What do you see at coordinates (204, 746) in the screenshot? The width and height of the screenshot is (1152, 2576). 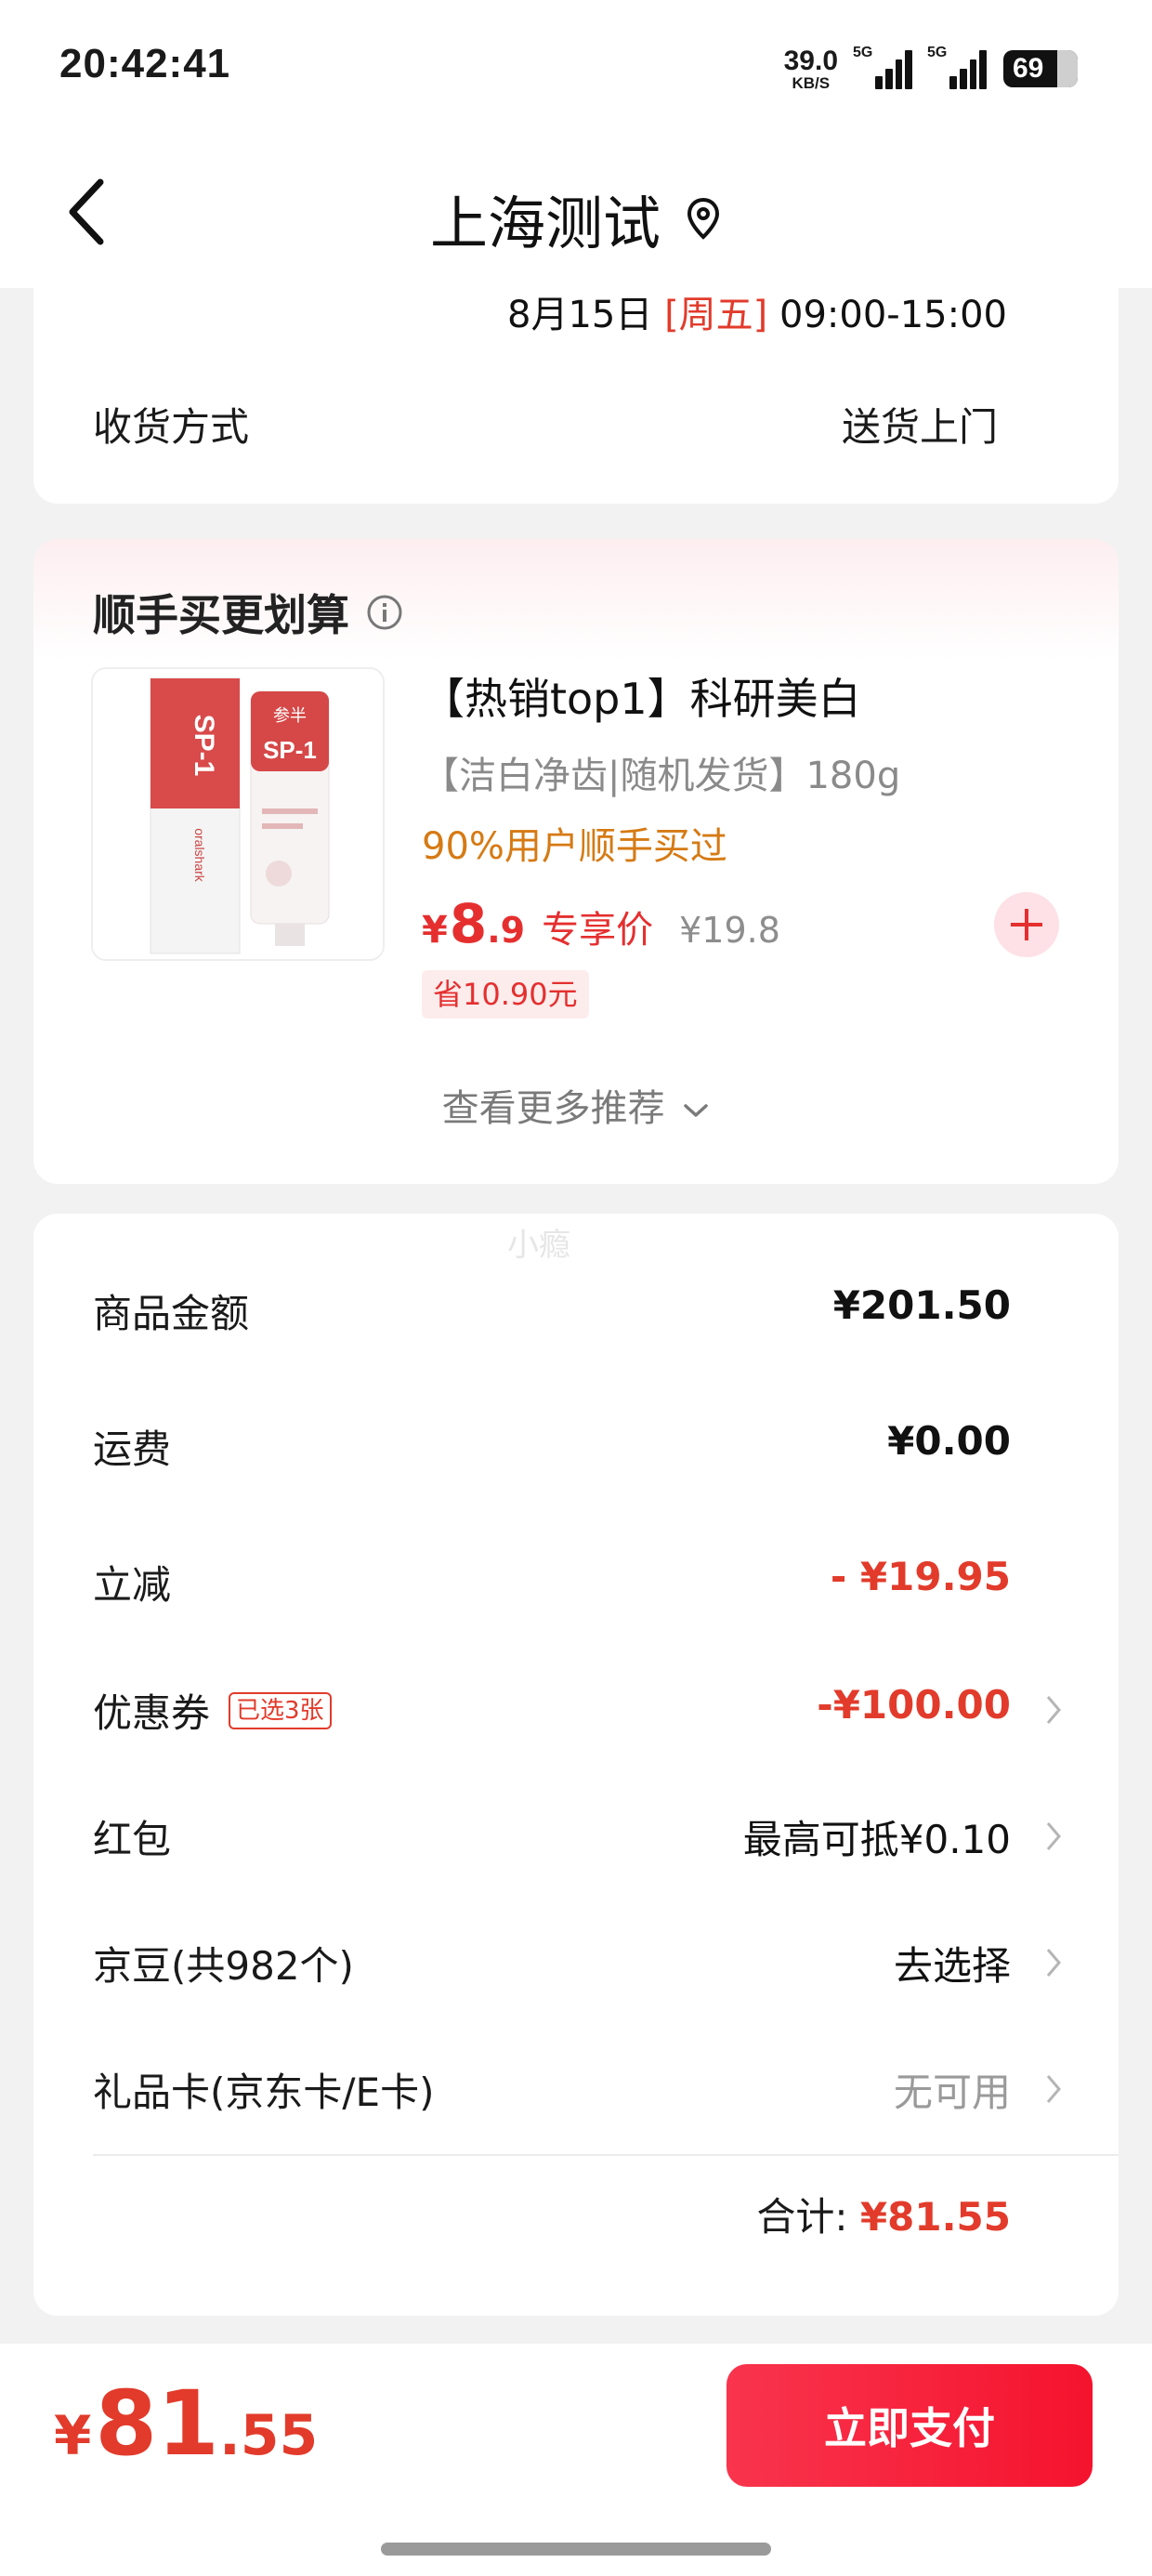 I see `product-brand: SP-1` at bounding box center [204, 746].